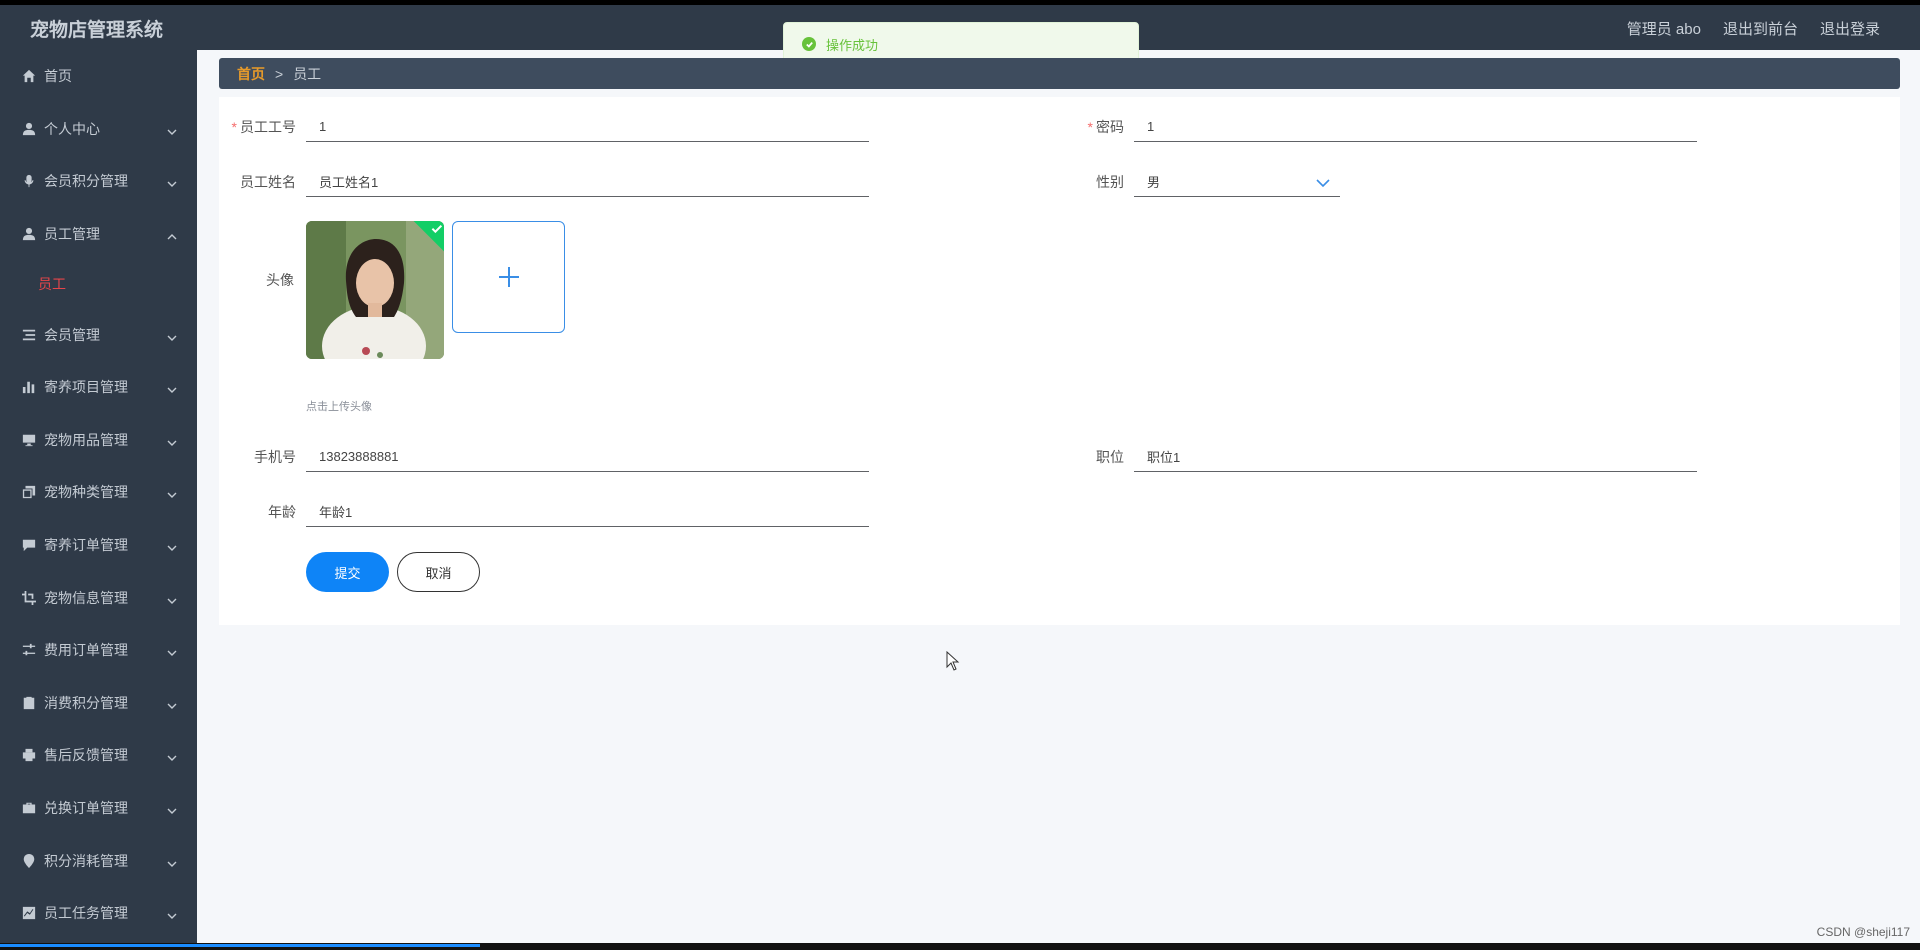 The width and height of the screenshot is (1920, 950). What do you see at coordinates (29, 650) in the screenshot?
I see `sliders-icon` at bounding box center [29, 650].